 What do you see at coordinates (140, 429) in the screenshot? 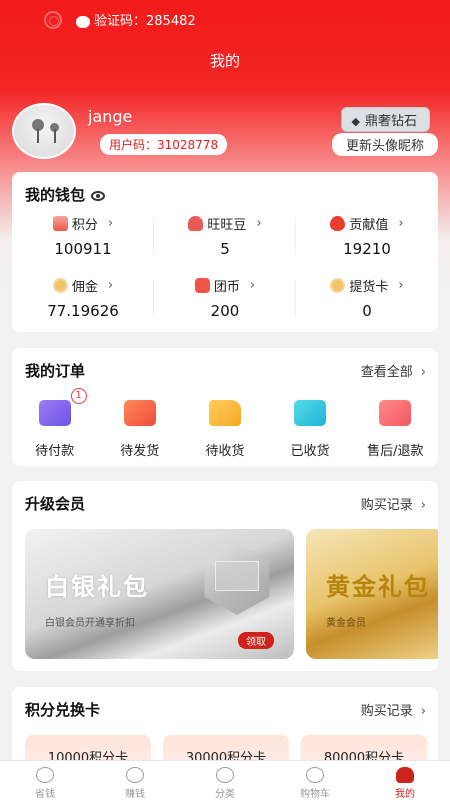
I see `order-pending-shipment: 待发货` at bounding box center [140, 429].